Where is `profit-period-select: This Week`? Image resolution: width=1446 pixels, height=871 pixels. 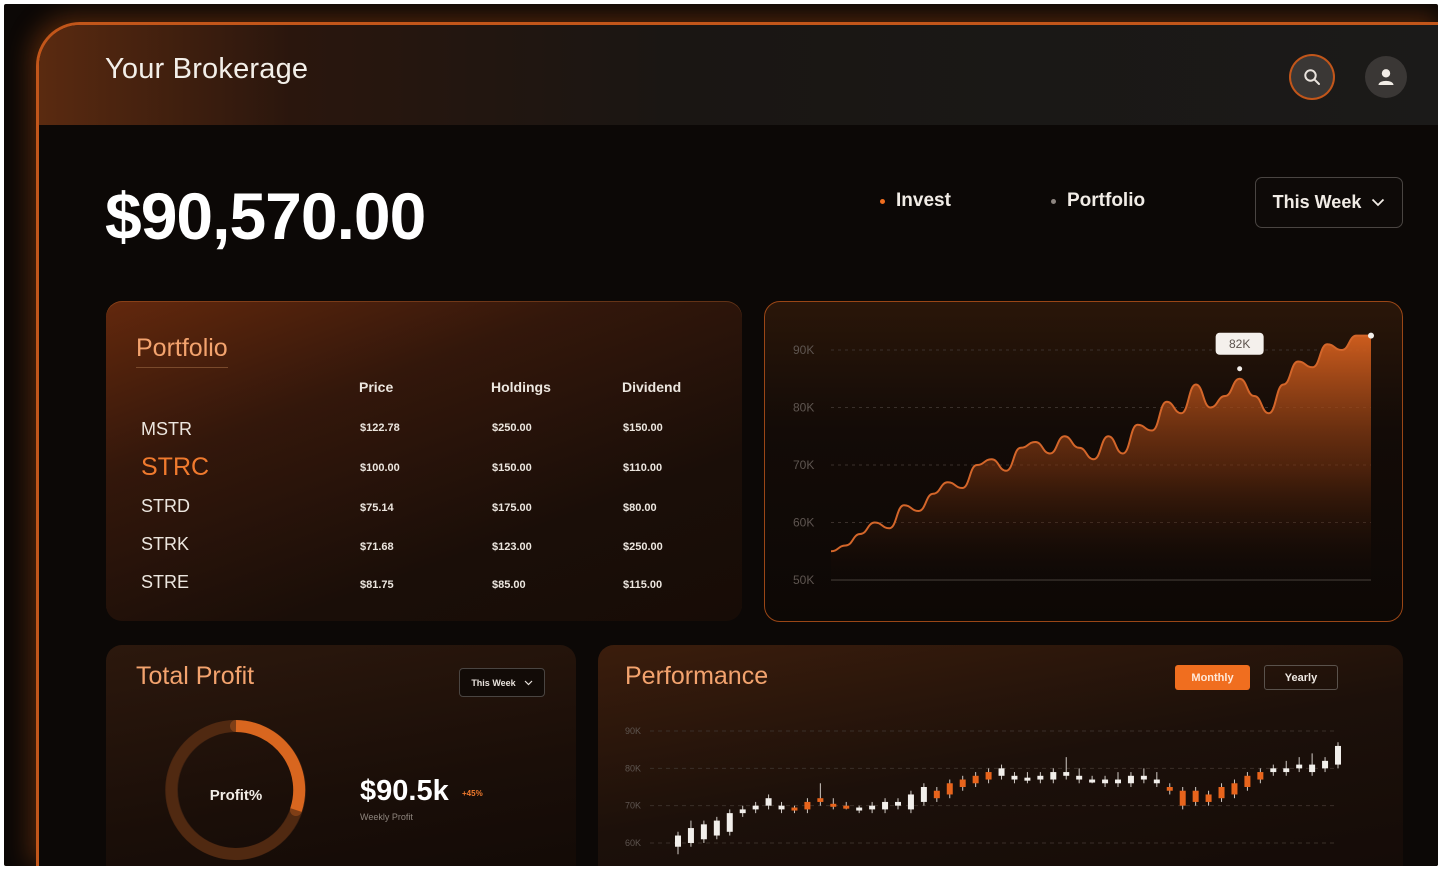
profit-period-select: This Week is located at coordinates (502, 682).